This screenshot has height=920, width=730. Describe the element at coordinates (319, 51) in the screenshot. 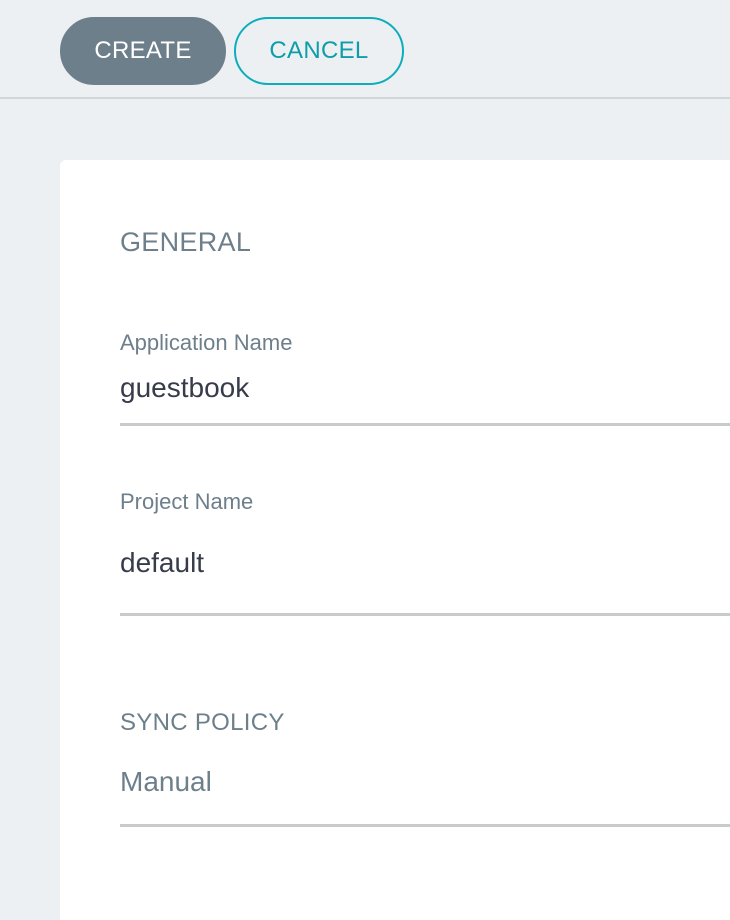

I see `cancel-button: CANCEL` at that location.